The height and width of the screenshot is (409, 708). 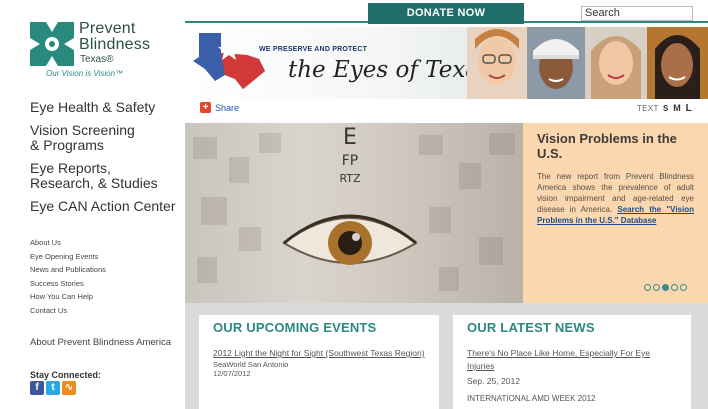 I want to click on banner-preserve-text: WE PRESERVE AND PROTECT, so click(x=313, y=49).